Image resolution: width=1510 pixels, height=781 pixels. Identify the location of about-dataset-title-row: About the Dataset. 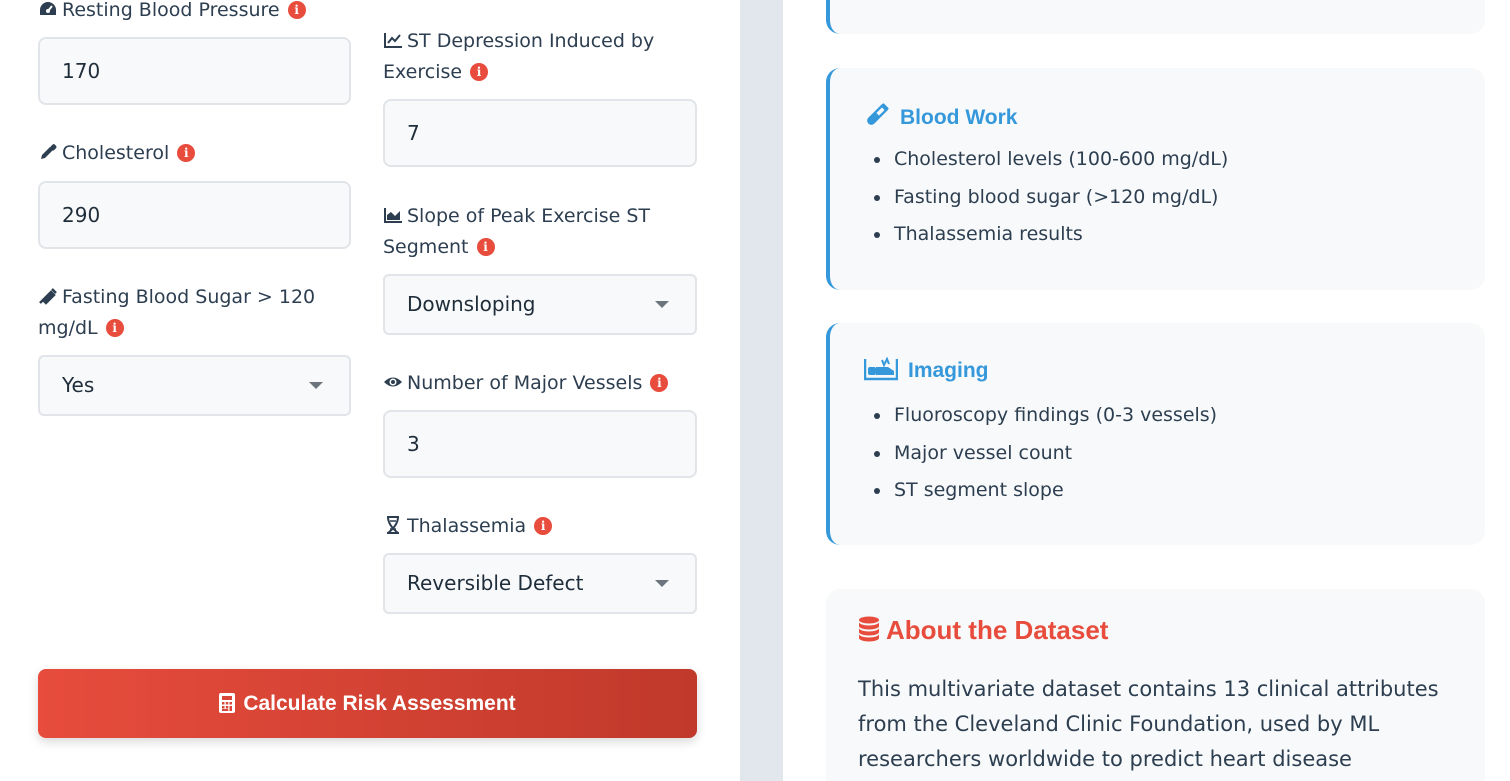
(983, 630).